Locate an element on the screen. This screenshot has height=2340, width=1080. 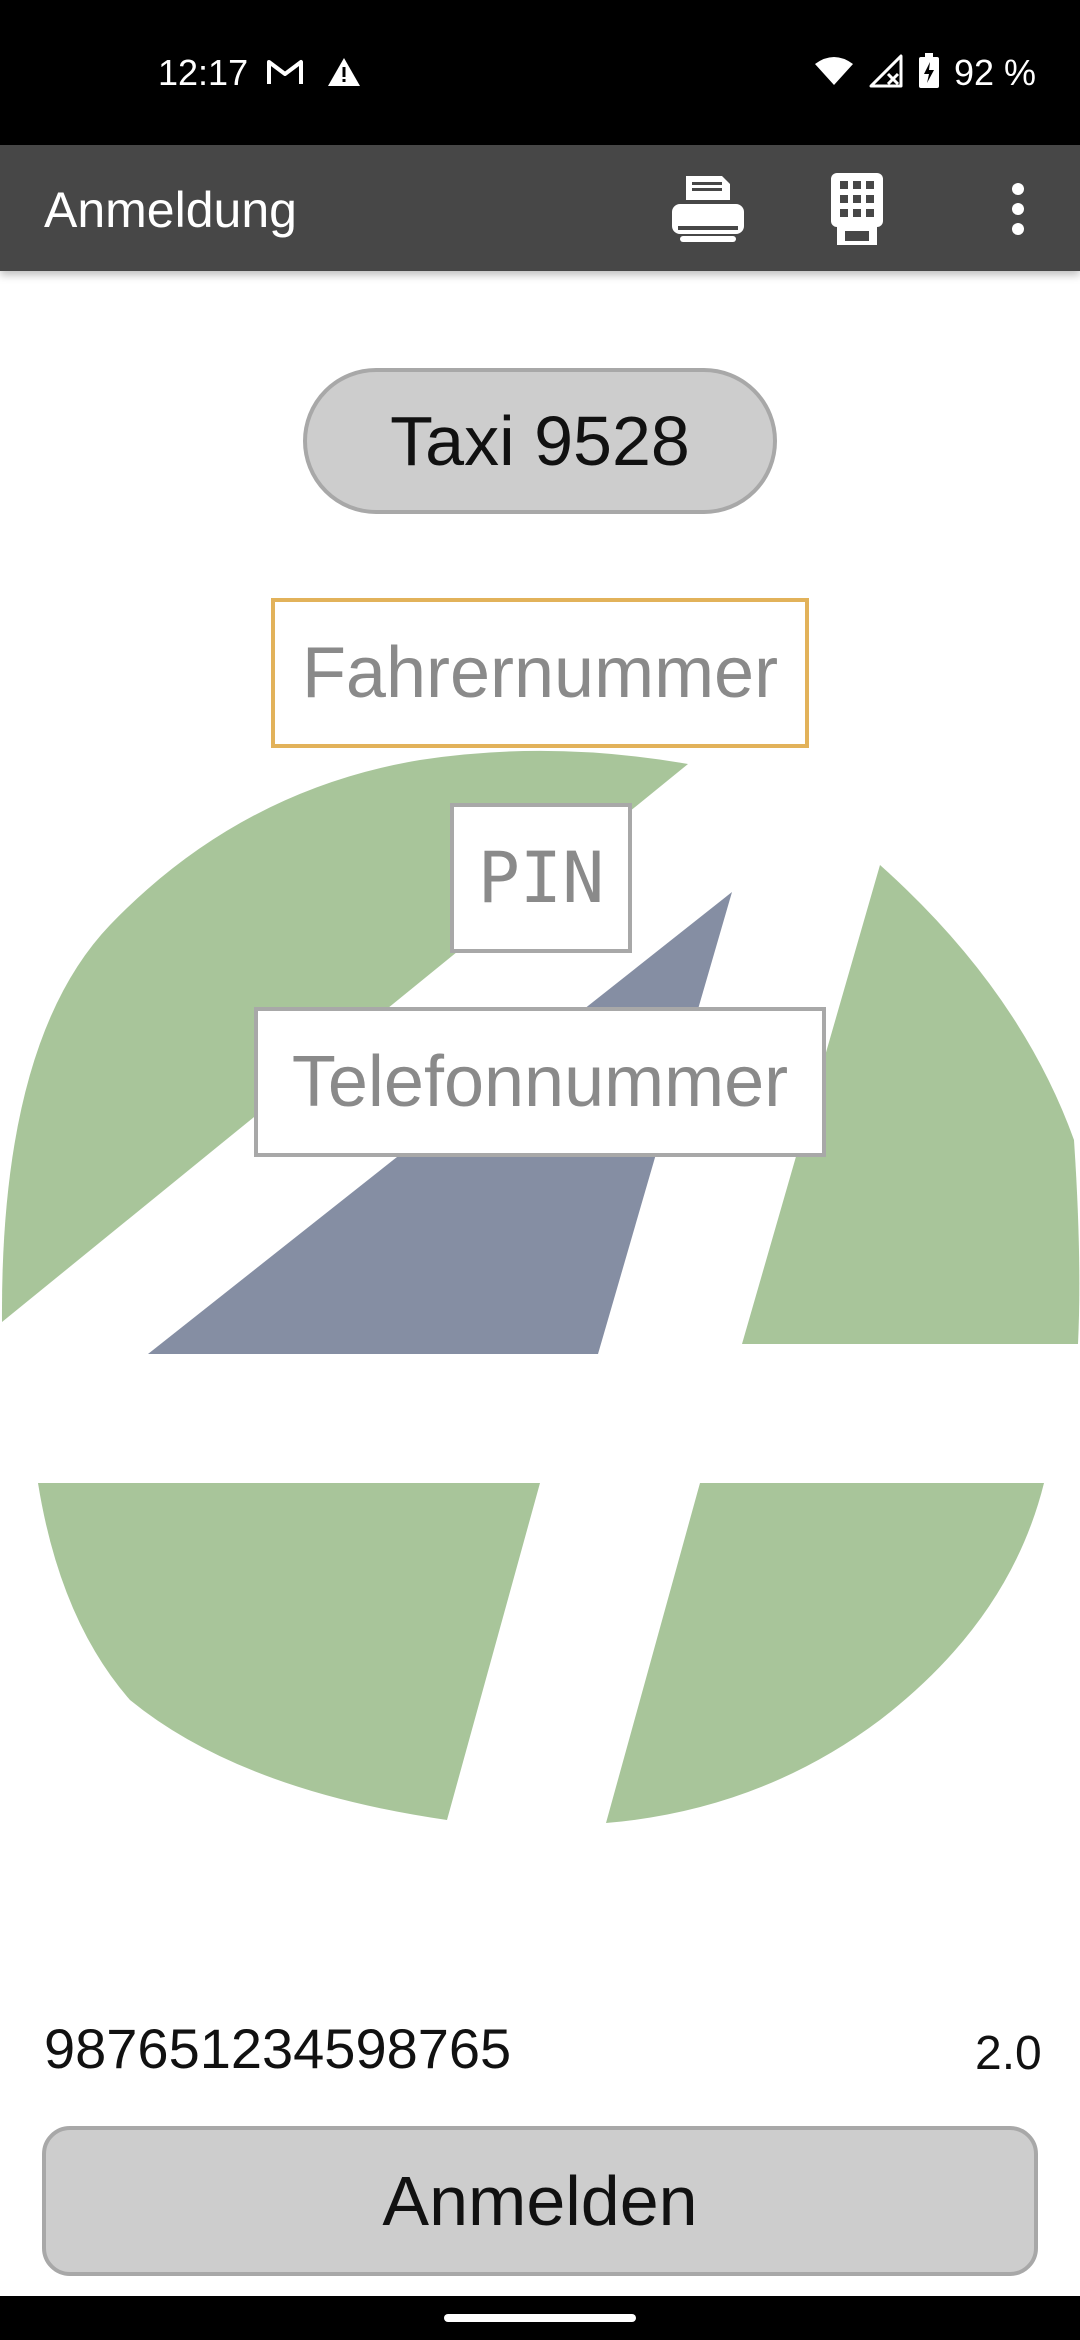
driver-number-input is located at coordinates (540, 673).